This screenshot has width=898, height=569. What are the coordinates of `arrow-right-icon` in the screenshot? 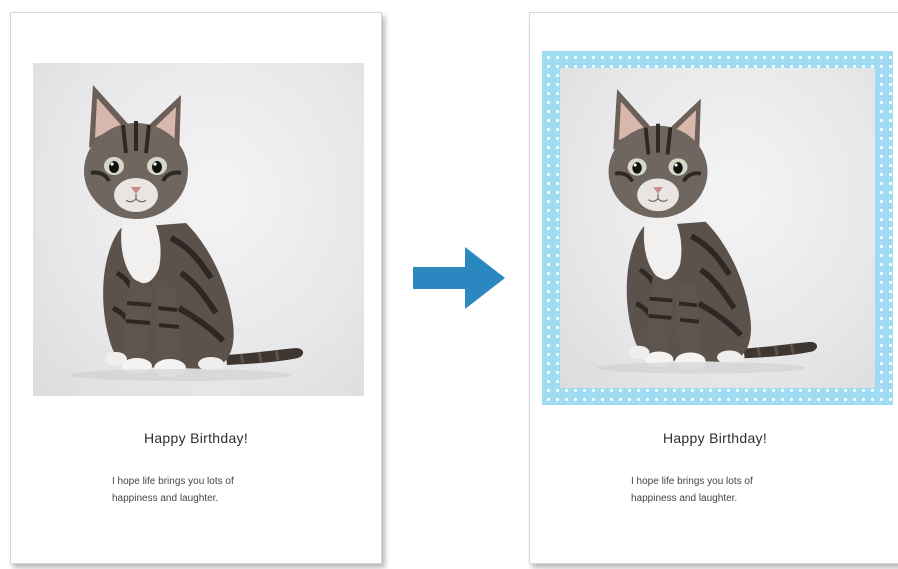 It's located at (459, 278).